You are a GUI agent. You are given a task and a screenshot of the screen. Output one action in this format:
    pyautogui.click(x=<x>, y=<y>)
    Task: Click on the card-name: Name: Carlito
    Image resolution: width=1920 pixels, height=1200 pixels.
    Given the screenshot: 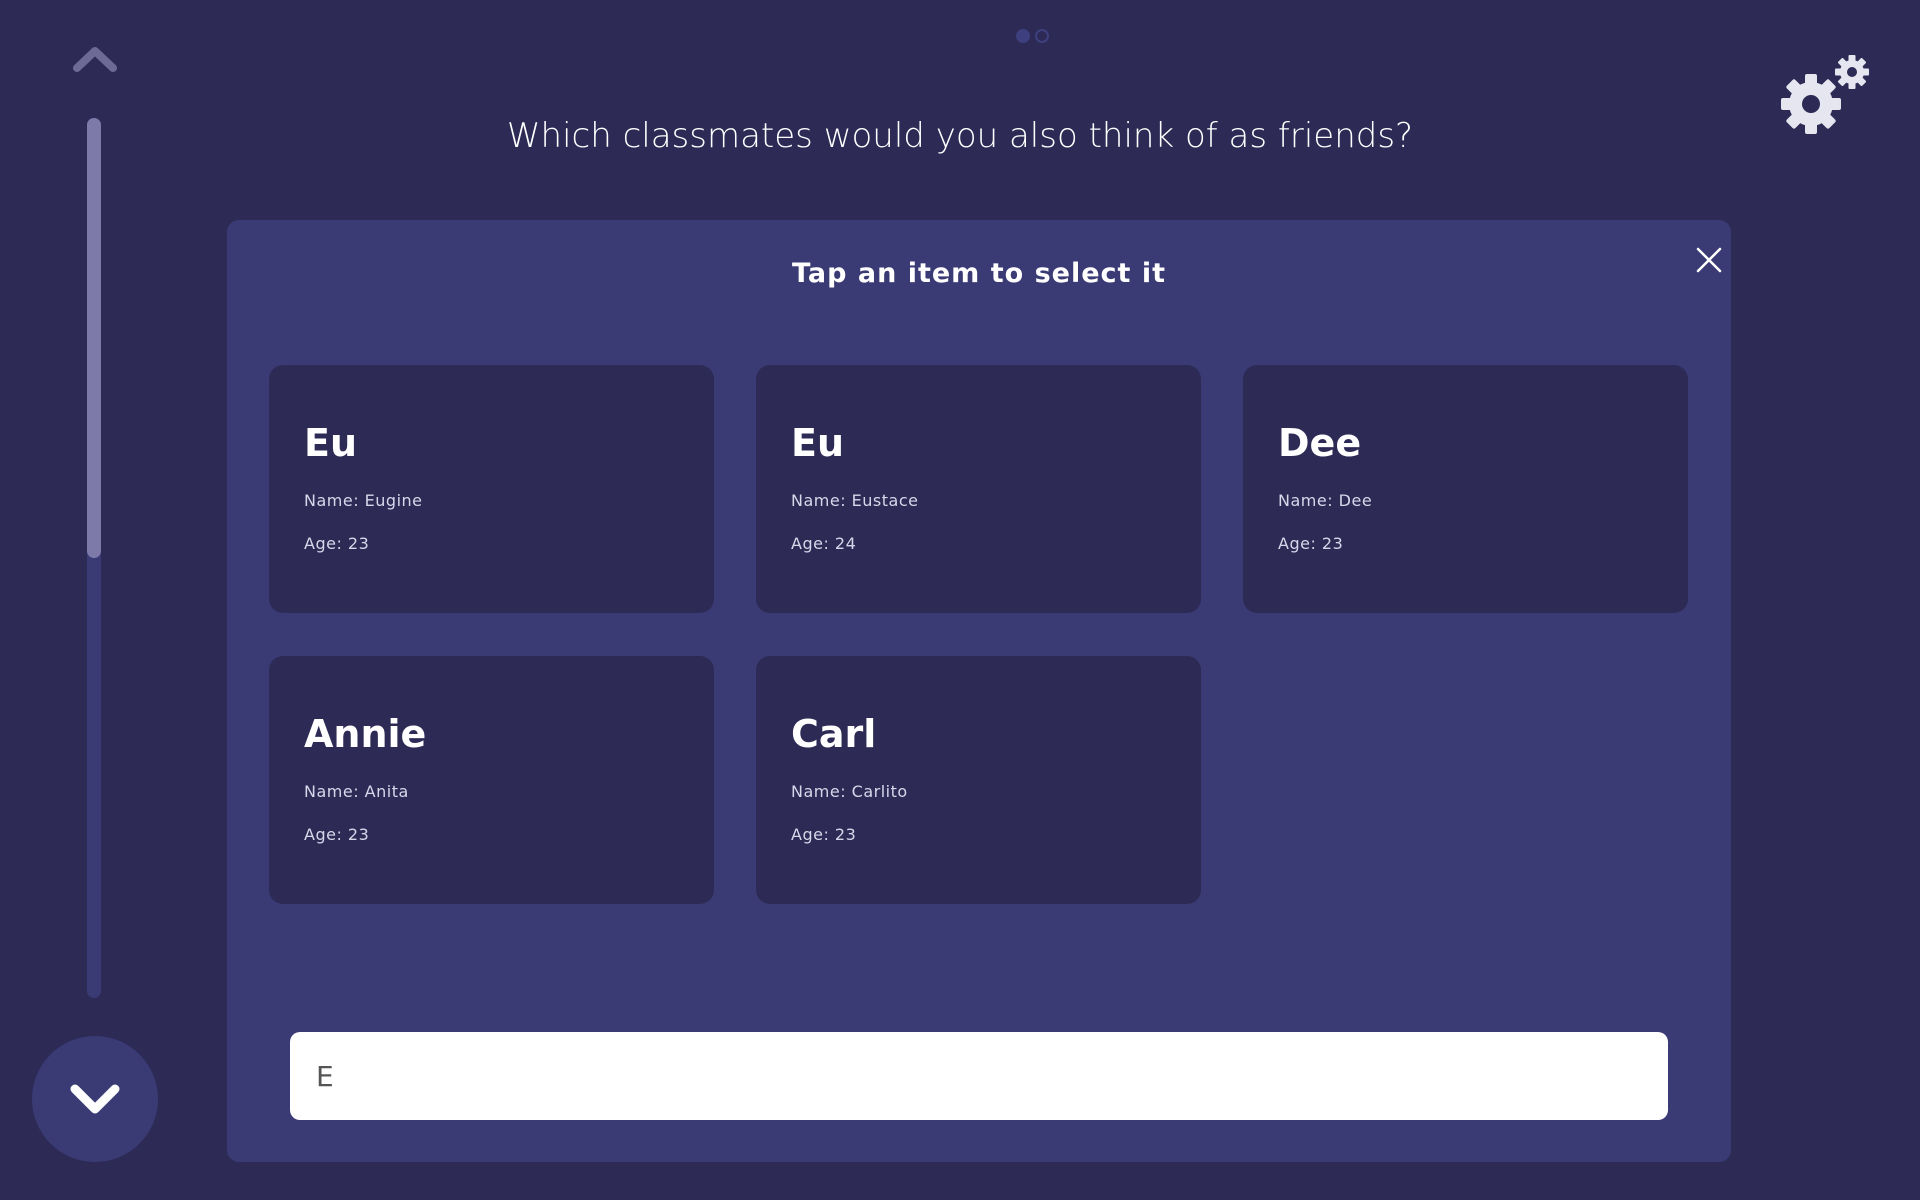 What is the action you would take?
    pyautogui.click(x=849, y=791)
    